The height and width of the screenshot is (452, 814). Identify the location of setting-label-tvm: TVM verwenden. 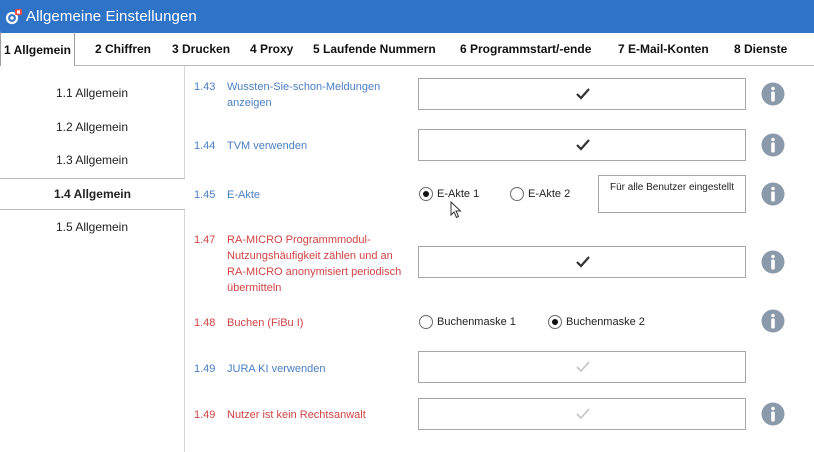
(267, 146).